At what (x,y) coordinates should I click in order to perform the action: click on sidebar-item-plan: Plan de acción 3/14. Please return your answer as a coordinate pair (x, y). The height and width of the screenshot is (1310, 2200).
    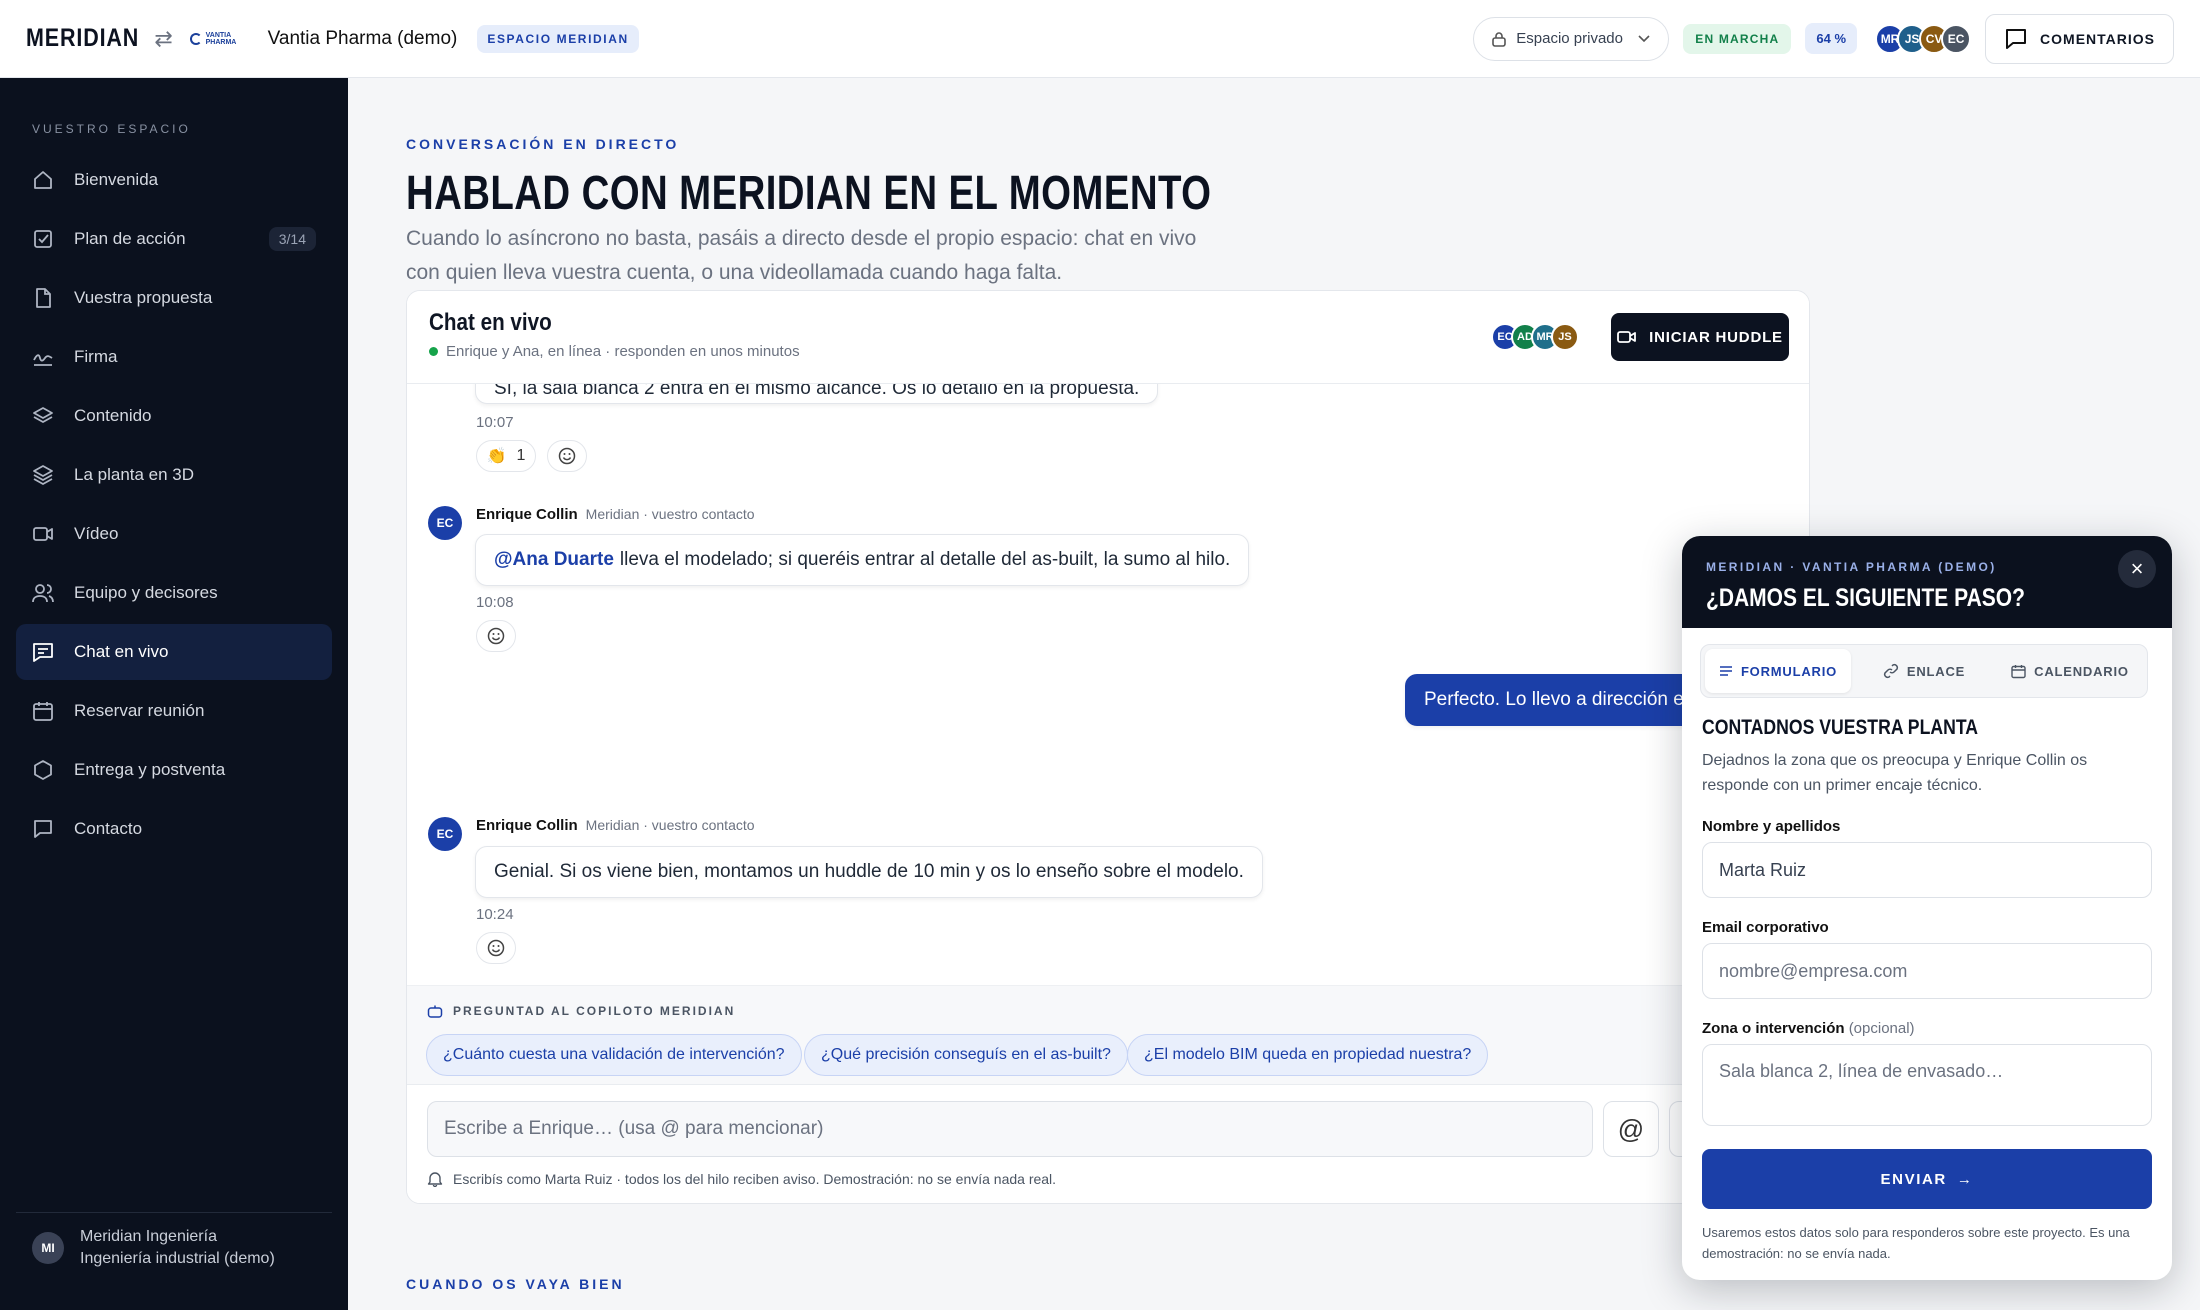
    Looking at the image, I should click on (174, 239).